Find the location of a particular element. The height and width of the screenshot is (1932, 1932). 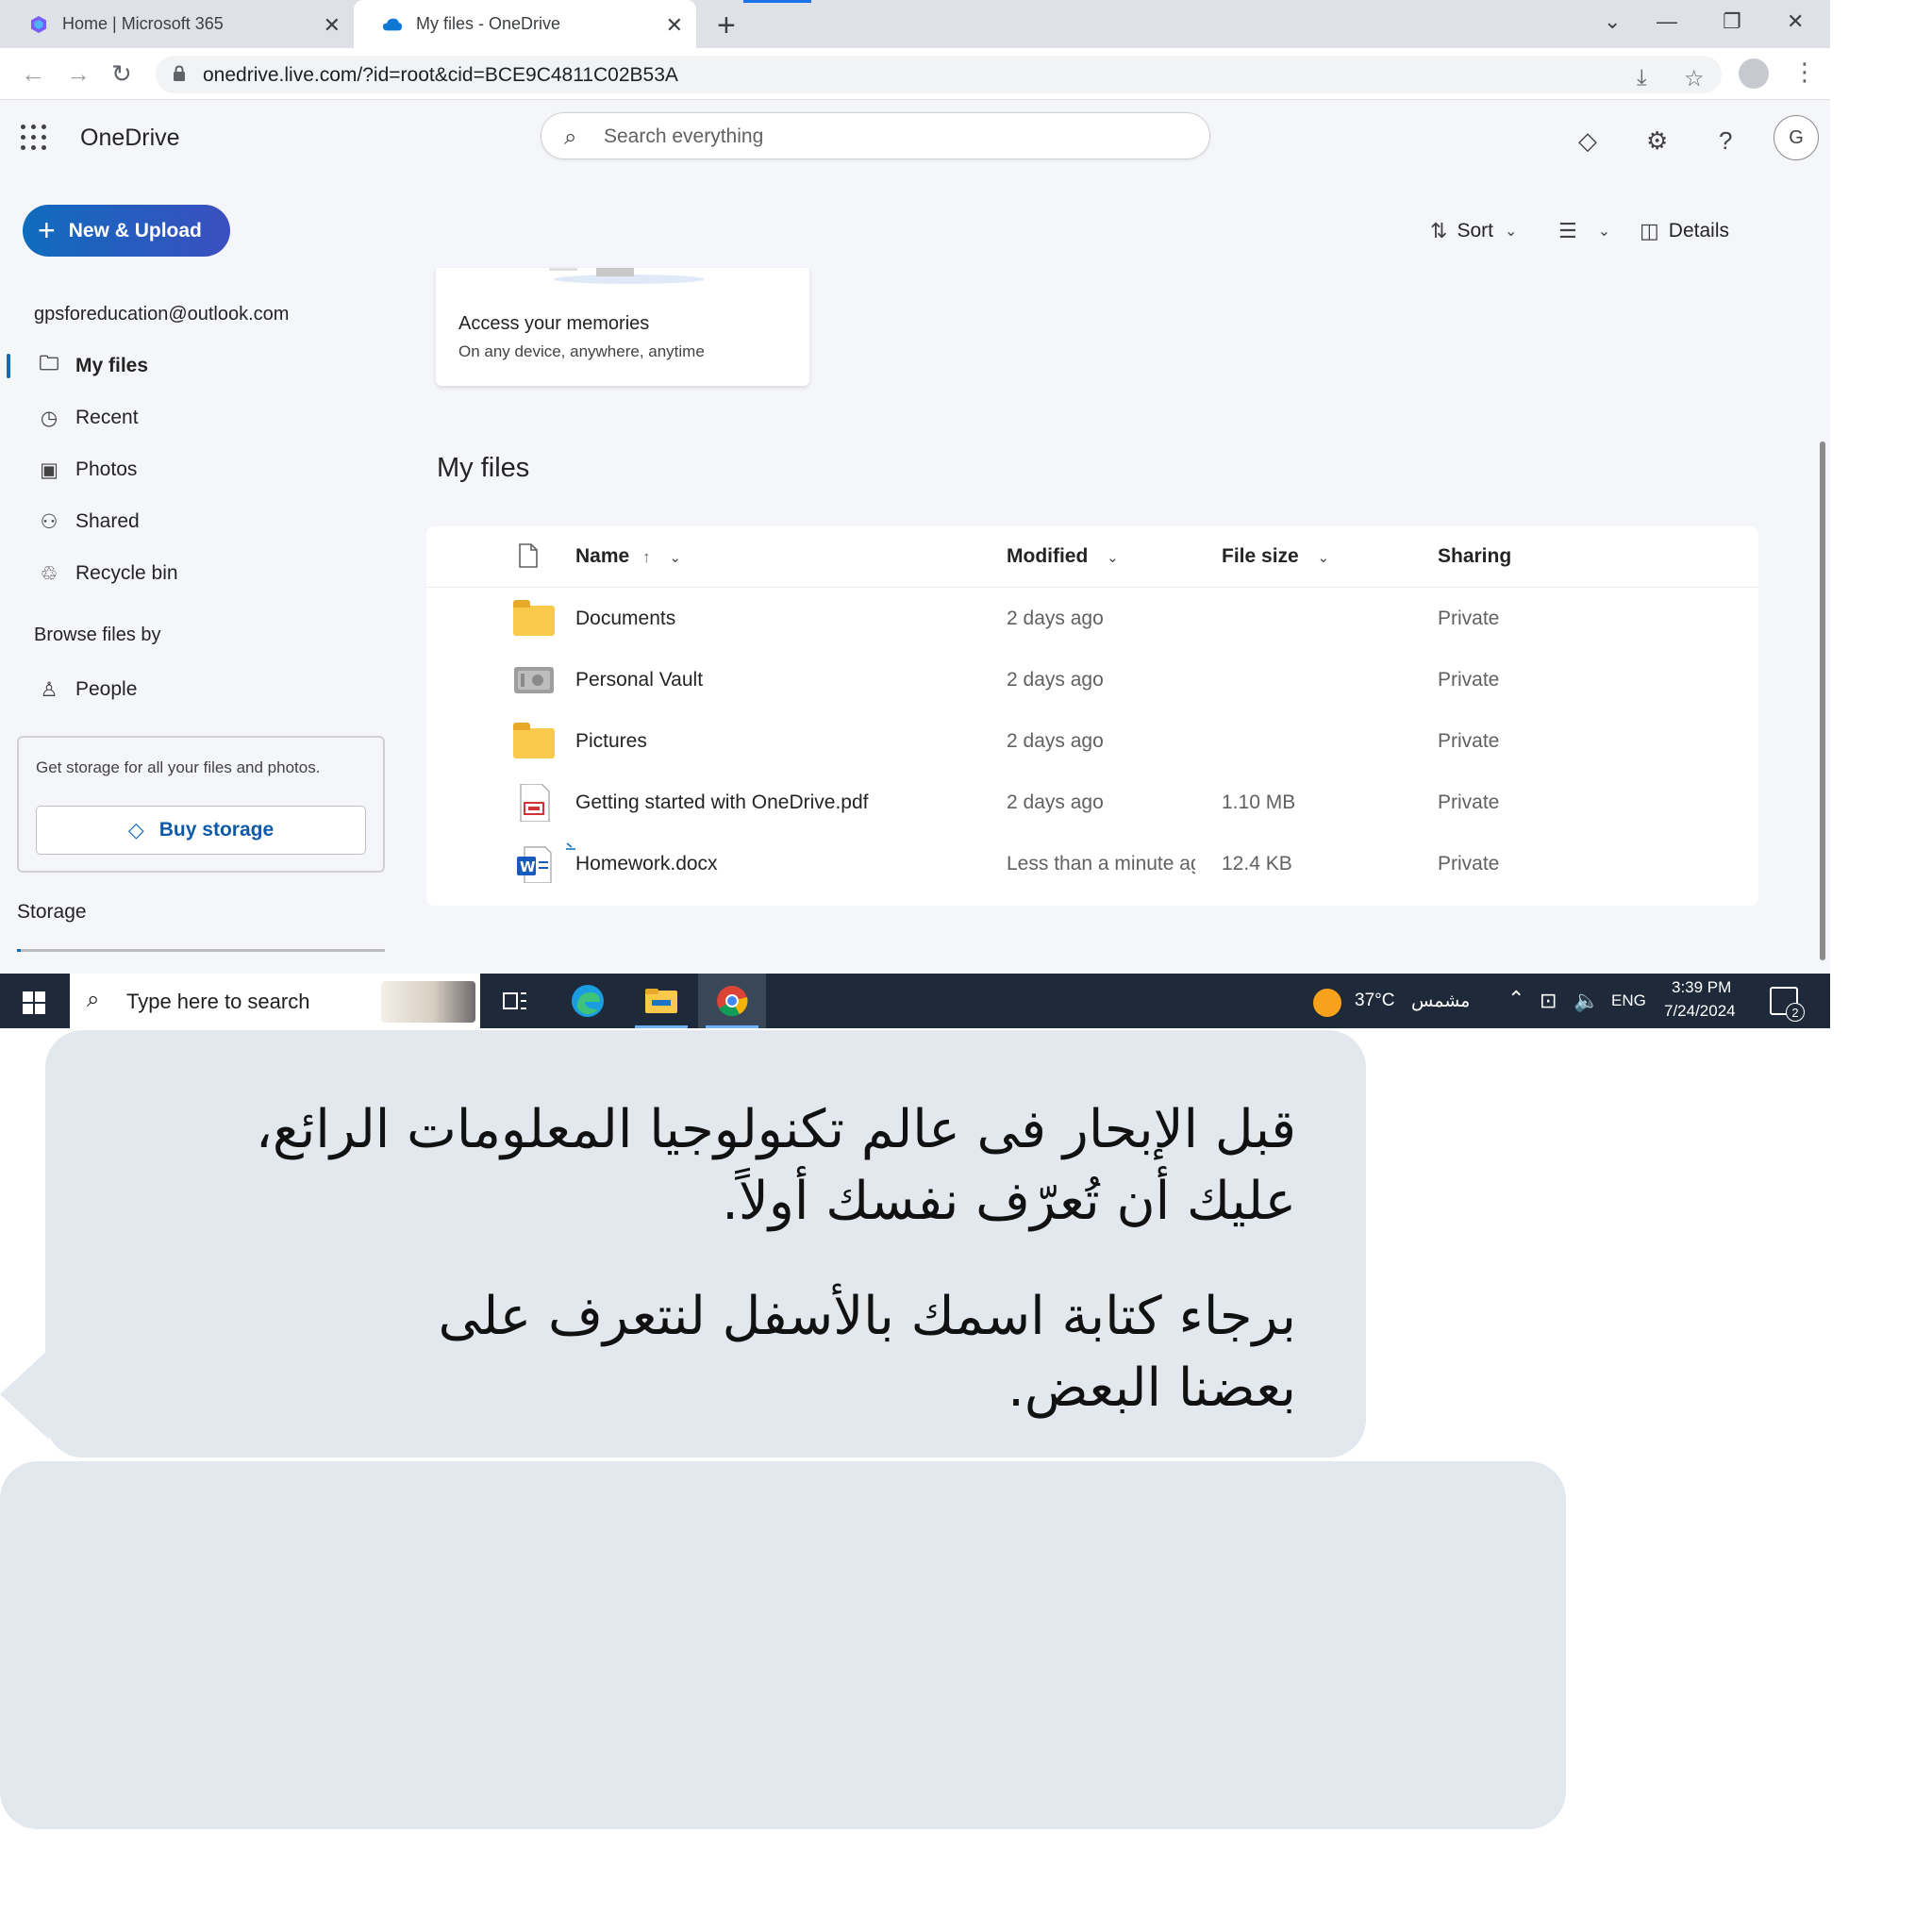

premium-diamond-icon: ◇ is located at coordinates (1588, 141).